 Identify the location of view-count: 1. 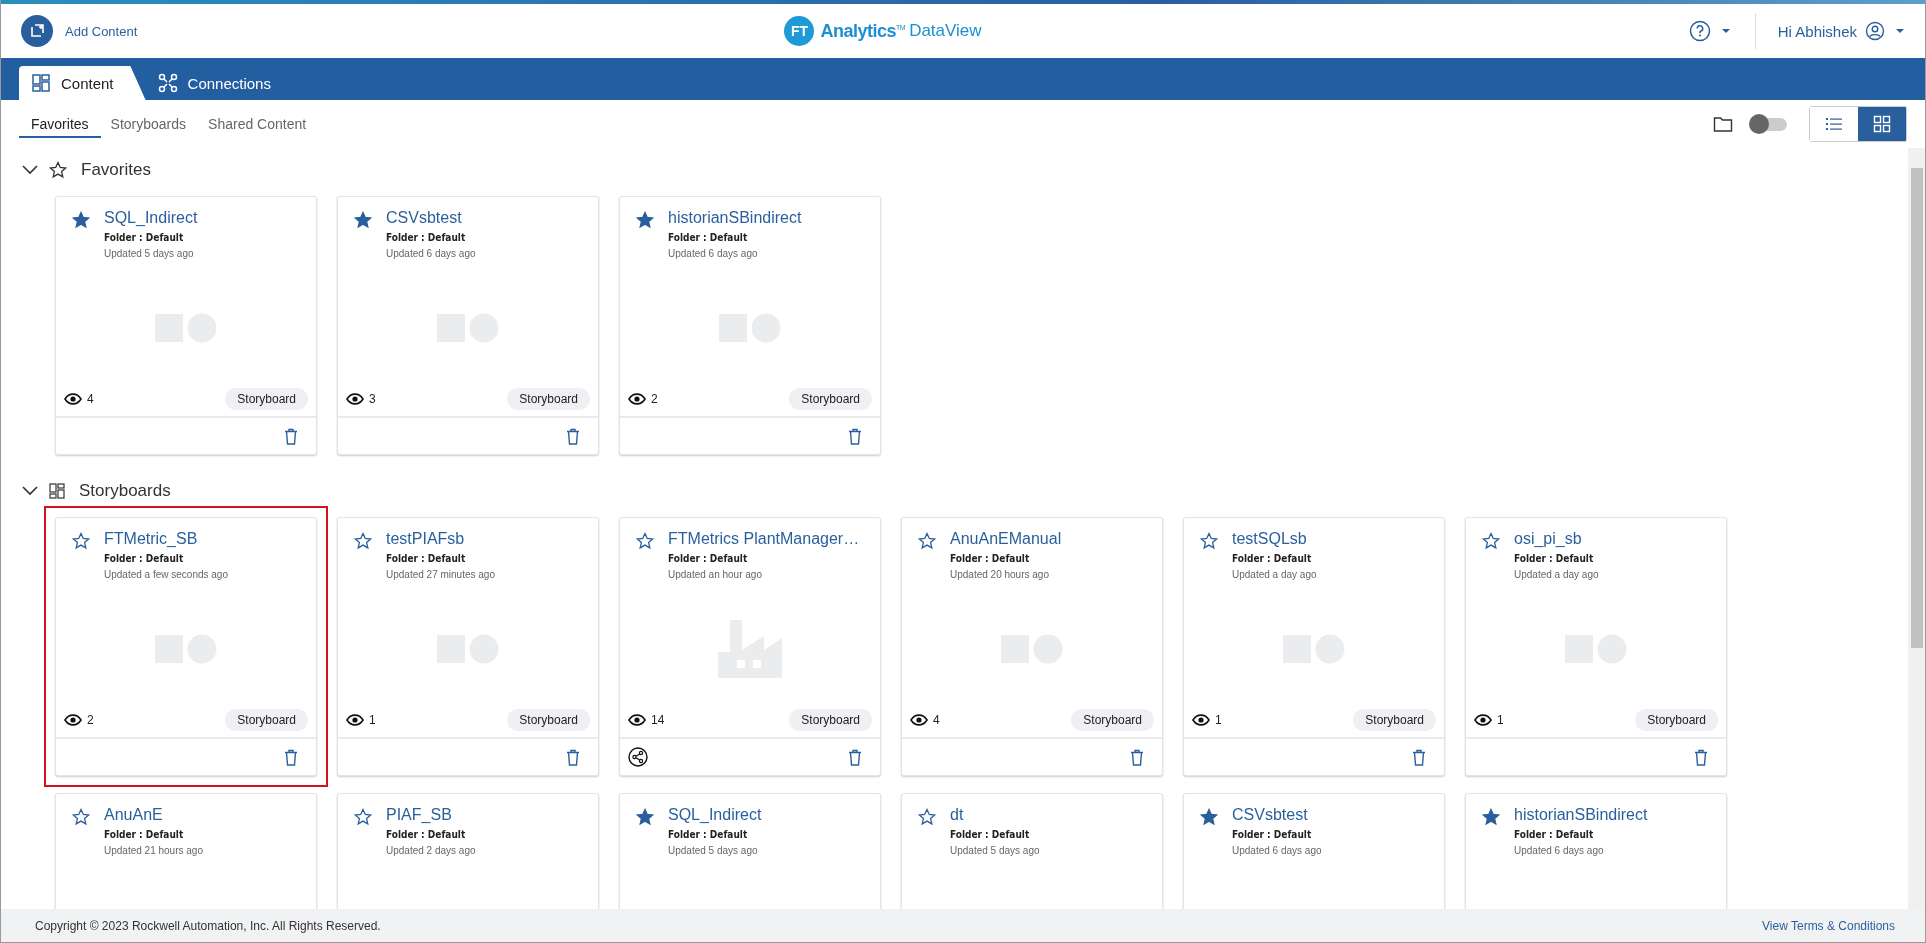
(1218, 720).